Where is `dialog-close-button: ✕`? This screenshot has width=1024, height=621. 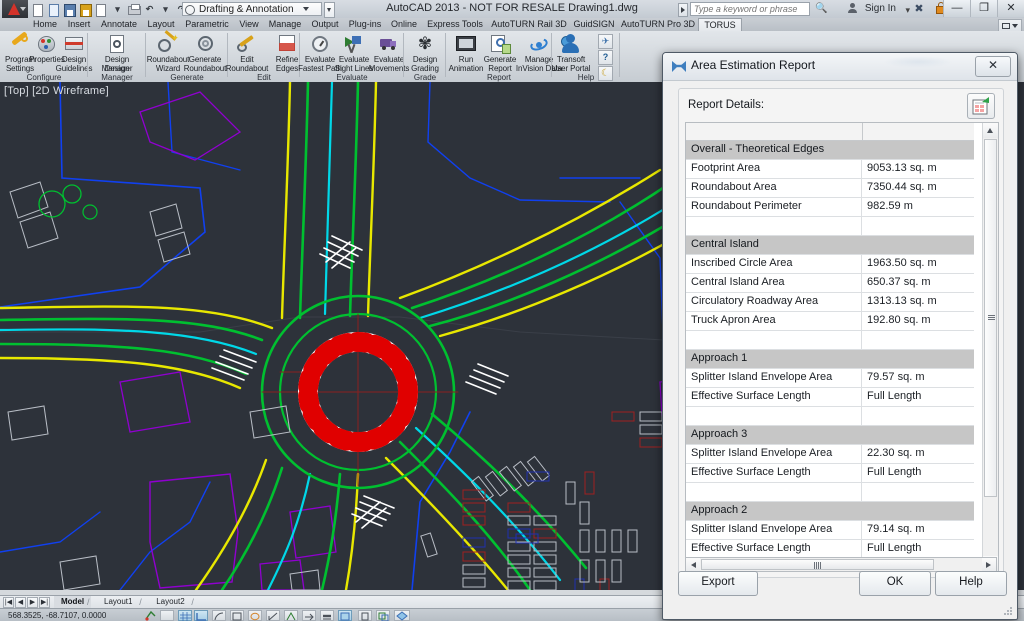 dialog-close-button: ✕ is located at coordinates (993, 66).